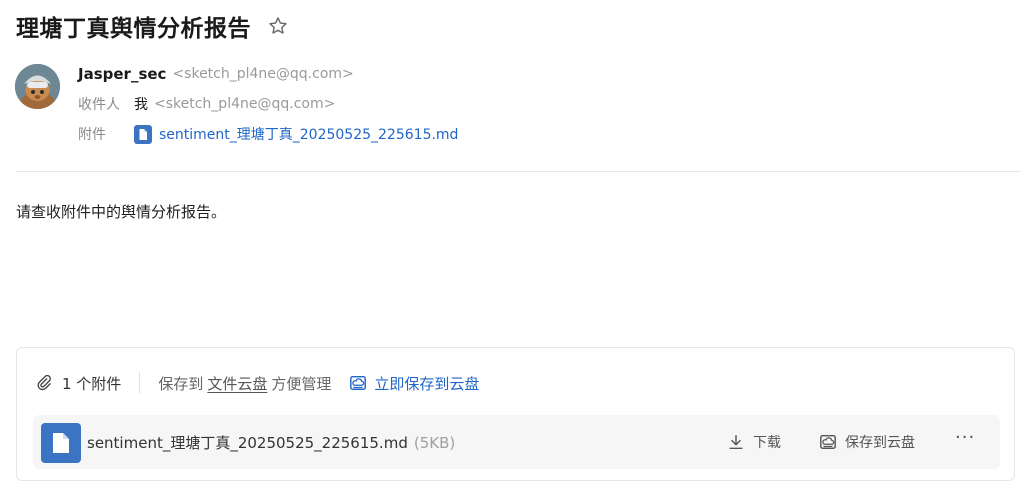 The height and width of the screenshot is (485, 1021). I want to click on save-to-cloud-button: 保存到云盘, so click(867, 442).